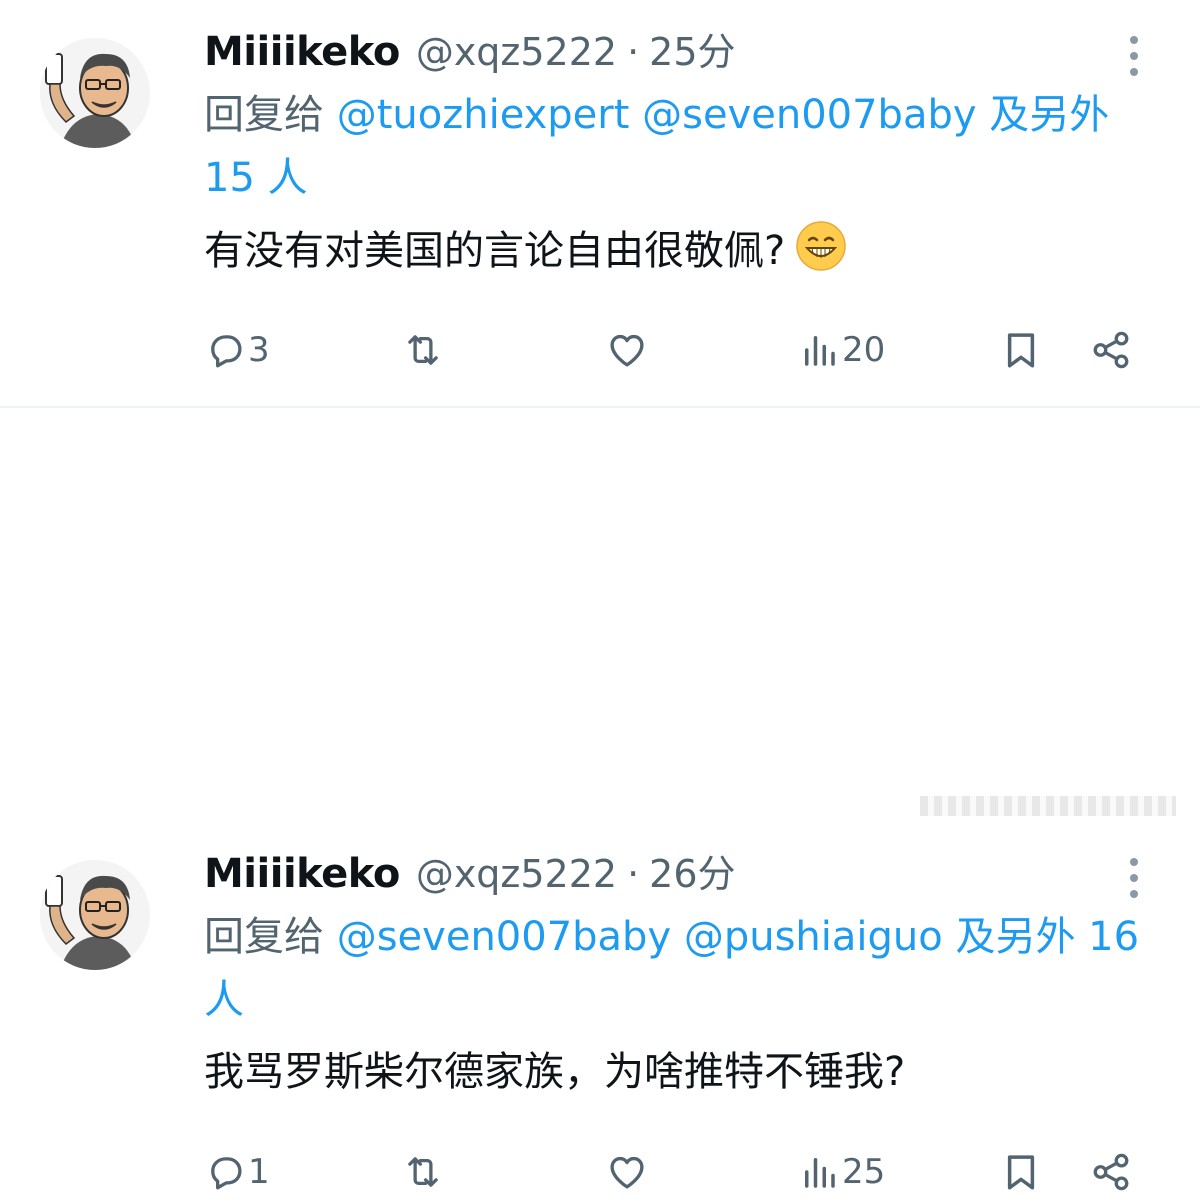 Image resolution: width=1200 pixels, height=1200 pixels. Describe the element at coordinates (813, 937) in the screenshot. I see `mention-link: @pushiaiguo` at that location.